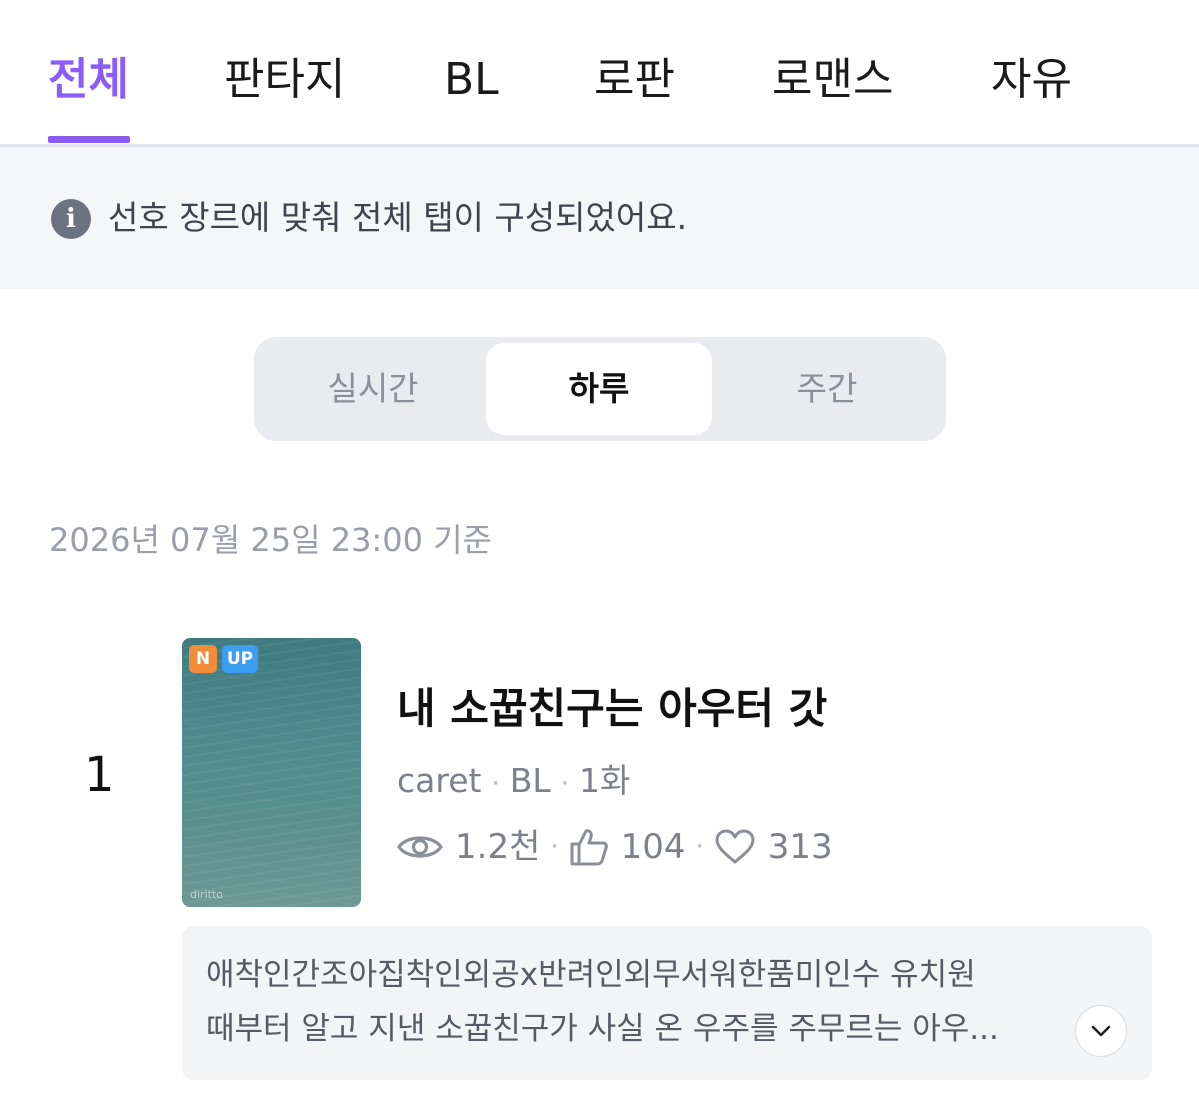 Image resolution: width=1199 pixels, height=1104 pixels. What do you see at coordinates (420, 847) in the screenshot?
I see `eye-icon` at bounding box center [420, 847].